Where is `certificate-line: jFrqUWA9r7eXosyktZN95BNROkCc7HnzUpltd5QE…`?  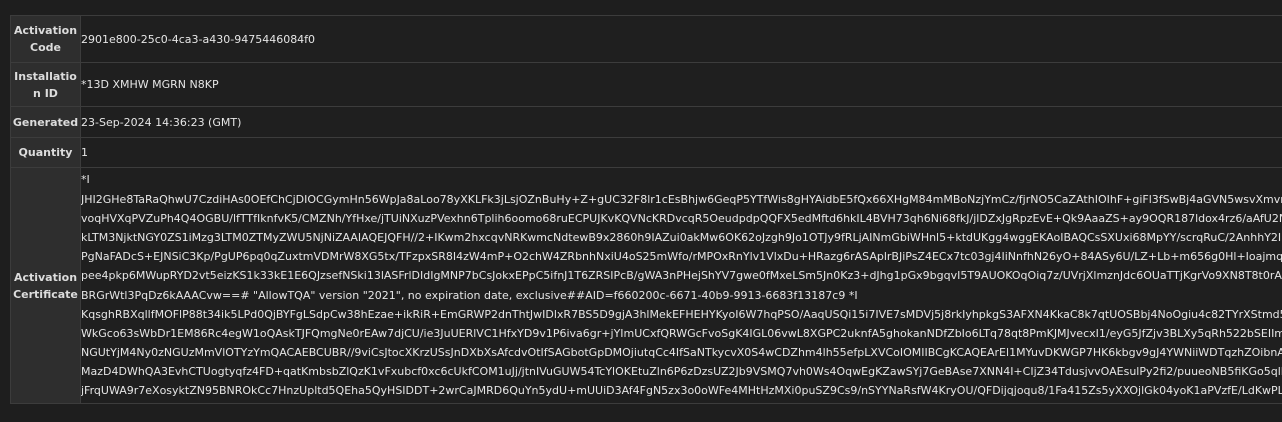 certificate-line: jFrqUWA9r7eXosyktZN95BNROkCc7HnzUpltd5QE… is located at coordinates (681, 391).